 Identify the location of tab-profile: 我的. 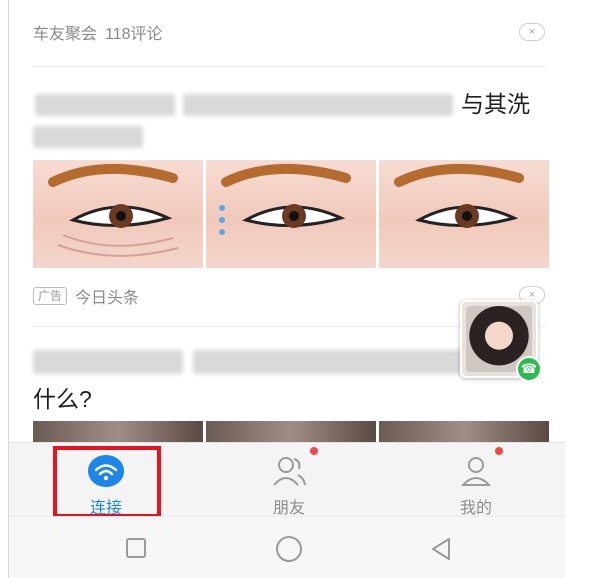
(476, 480).